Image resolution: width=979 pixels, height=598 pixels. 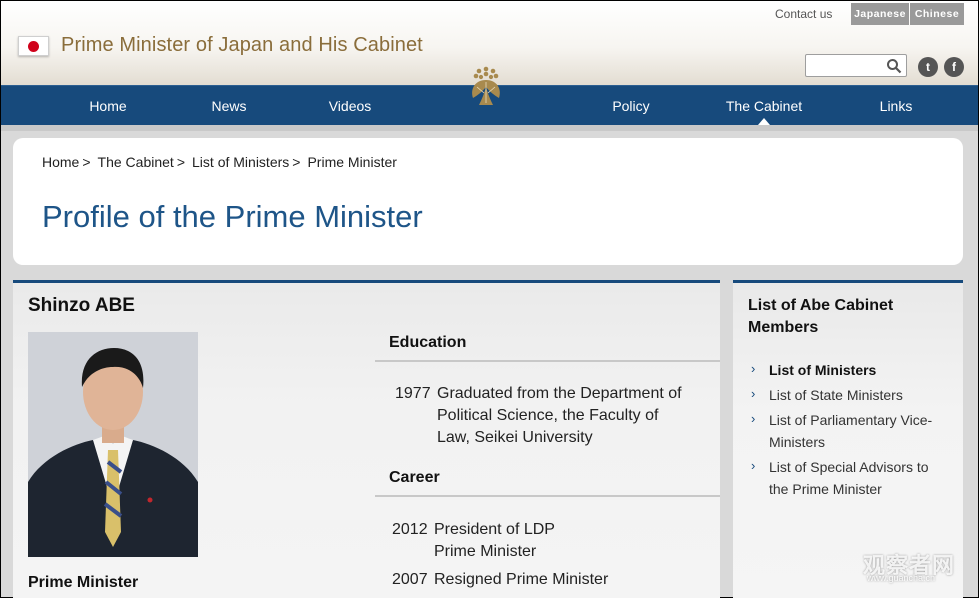 I want to click on minister-role: Prime Minister, so click(x=83, y=582).